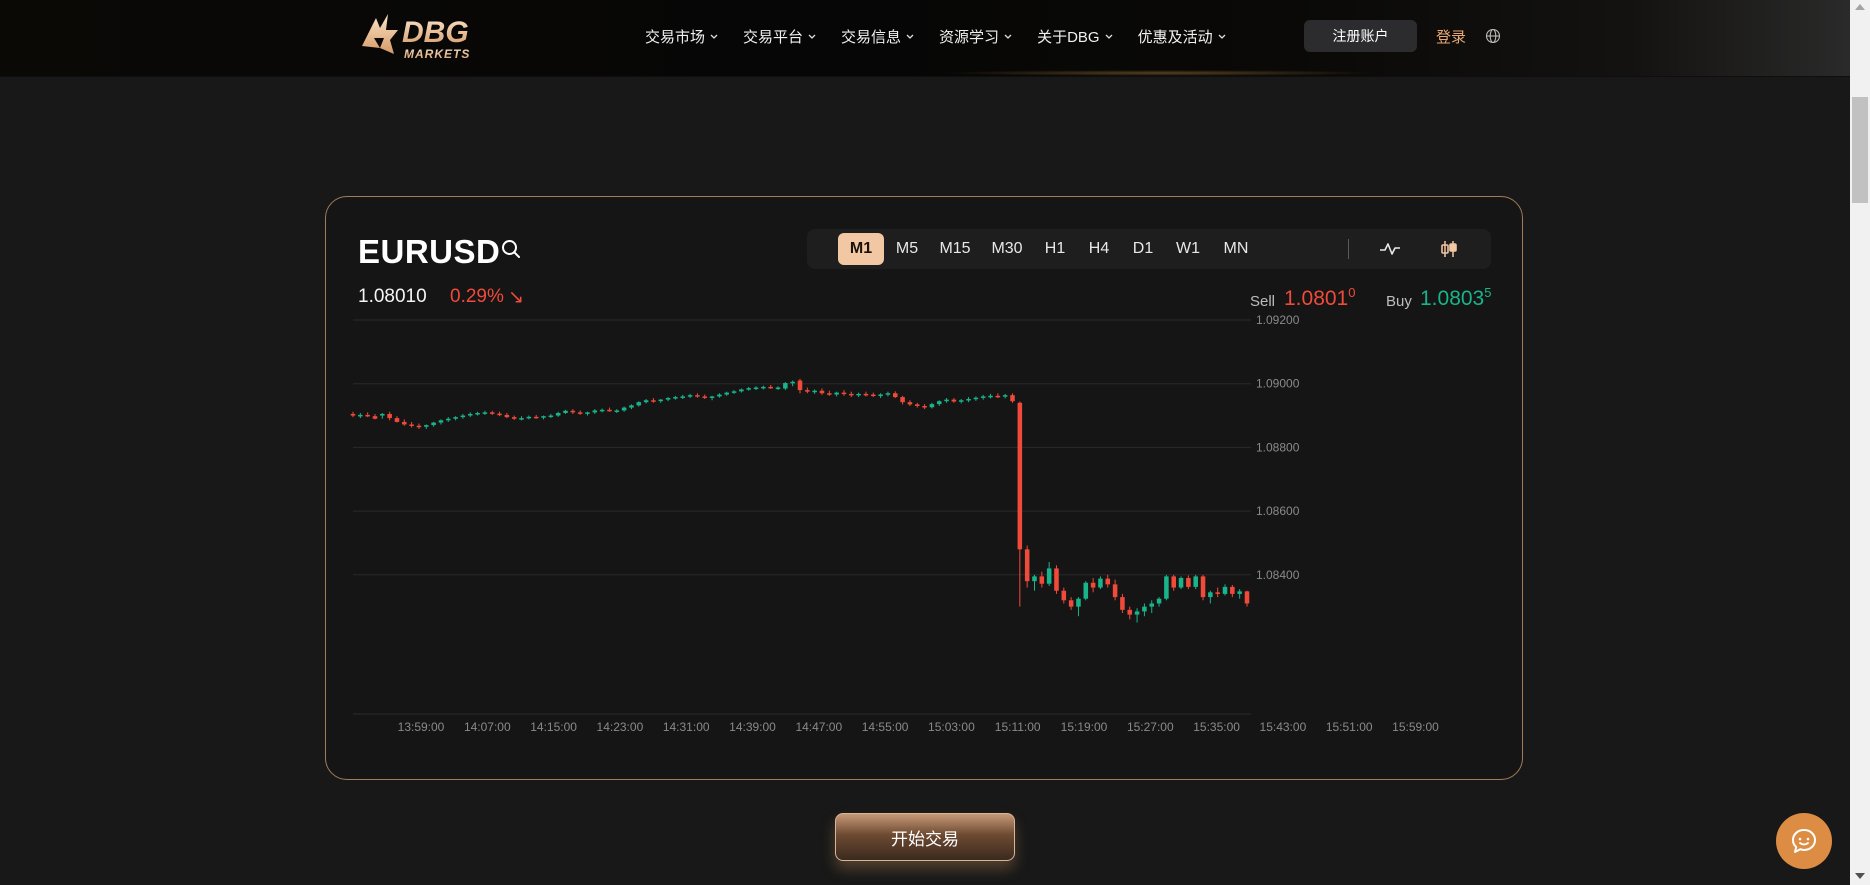 This screenshot has height=885, width=1870. I want to click on nav-item-promotions: 优惠及活动, so click(1182, 36).